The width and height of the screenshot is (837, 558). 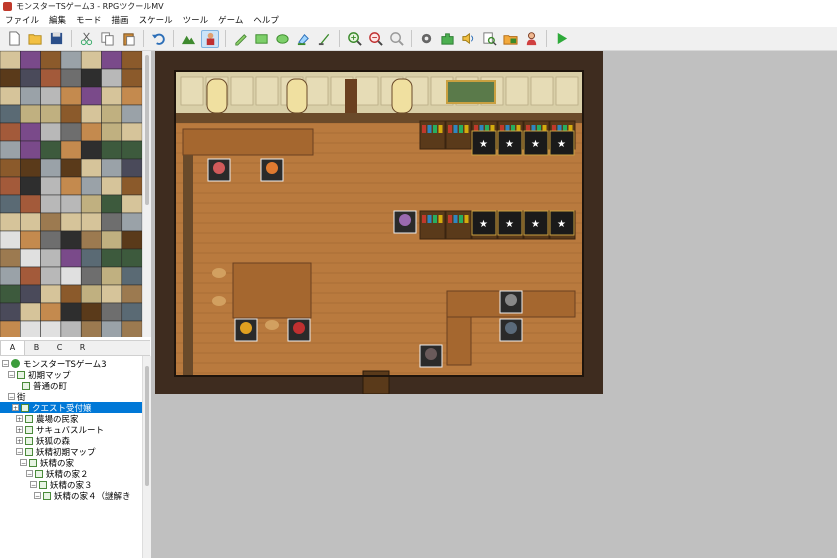 What do you see at coordinates (86, 38) in the screenshot?
I see `cut-icon` at bounding box center [86, 38].